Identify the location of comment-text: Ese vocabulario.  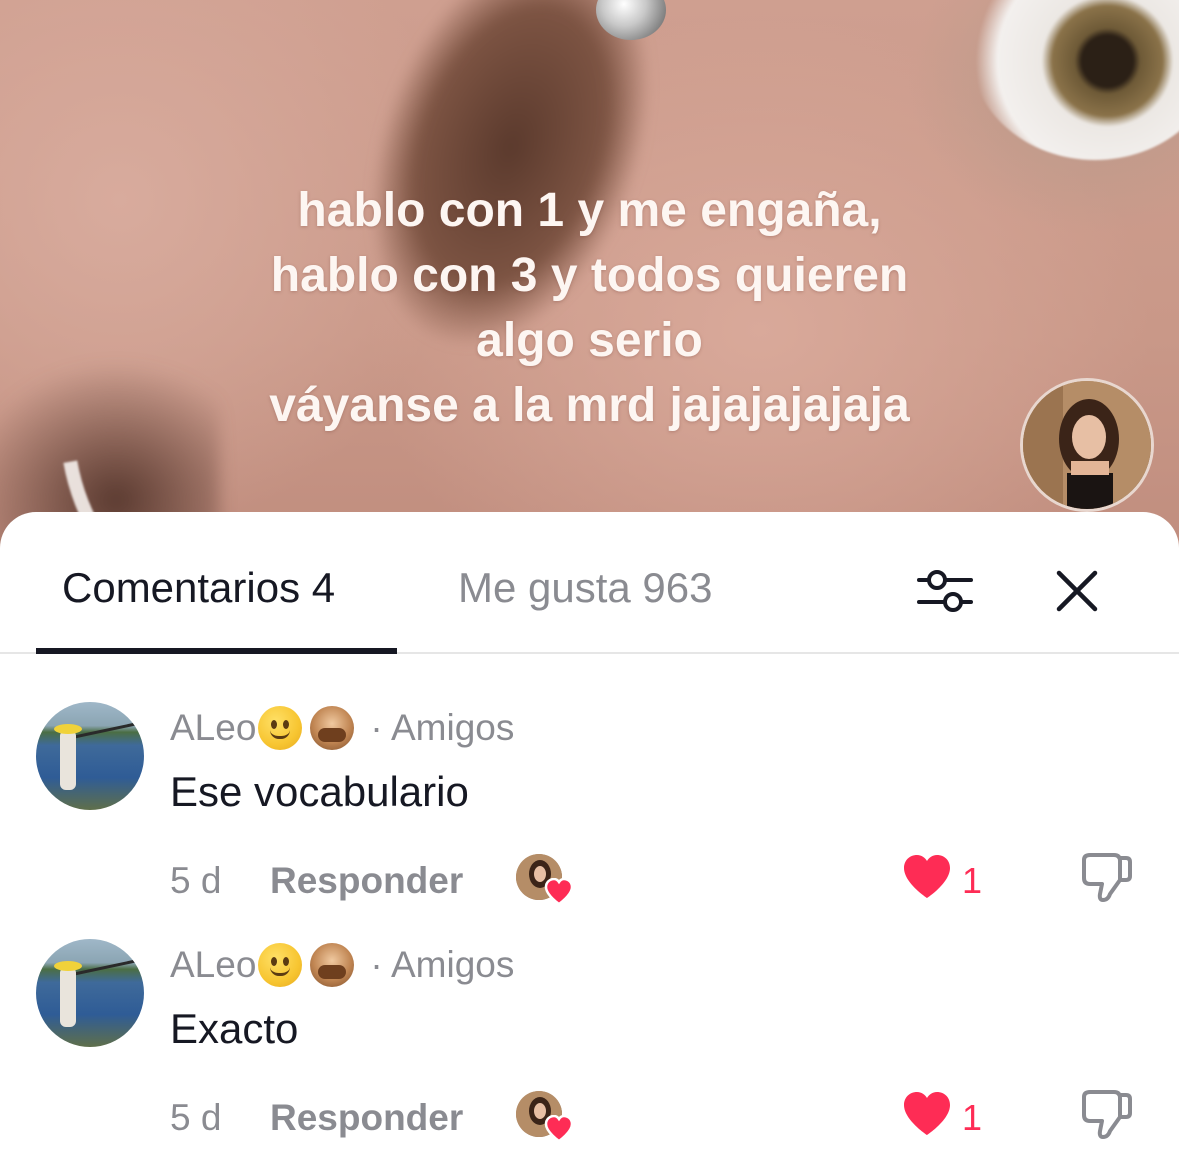
(319, 791).